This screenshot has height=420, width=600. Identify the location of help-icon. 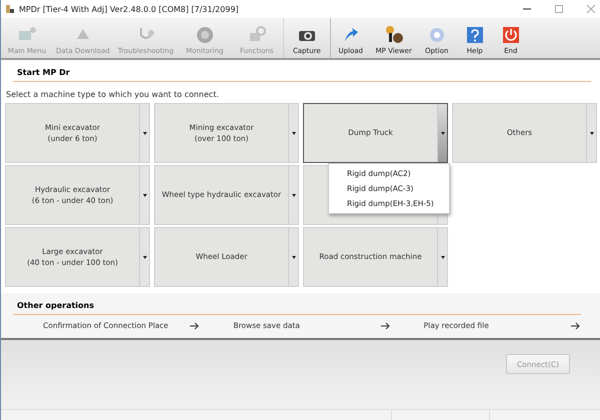
(474, 35).